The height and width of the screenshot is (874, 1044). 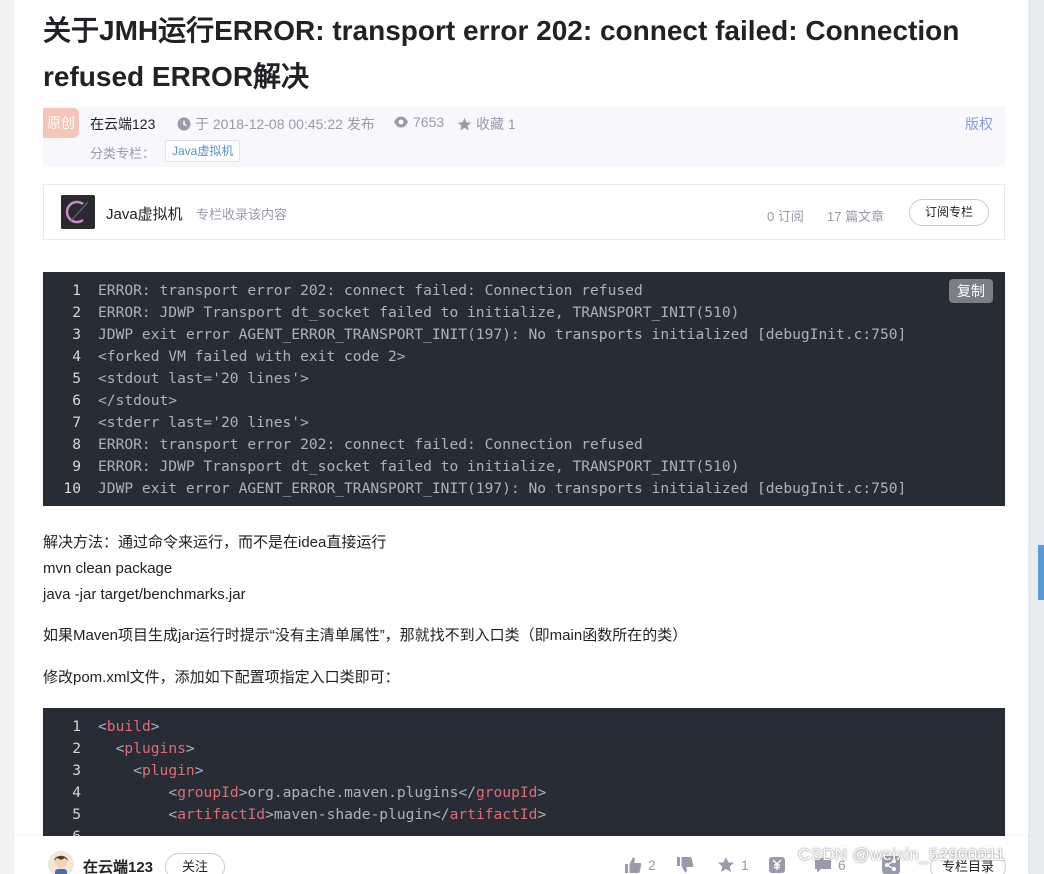 What do you see at coordinates (949, 212) in the screenshot?
I see `subscribe-column-button: 订阅专栏` at bounding box center [949, 212].